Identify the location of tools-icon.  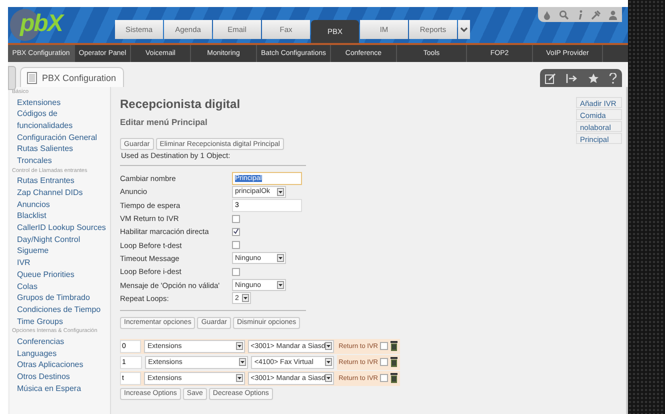
(596, 15).